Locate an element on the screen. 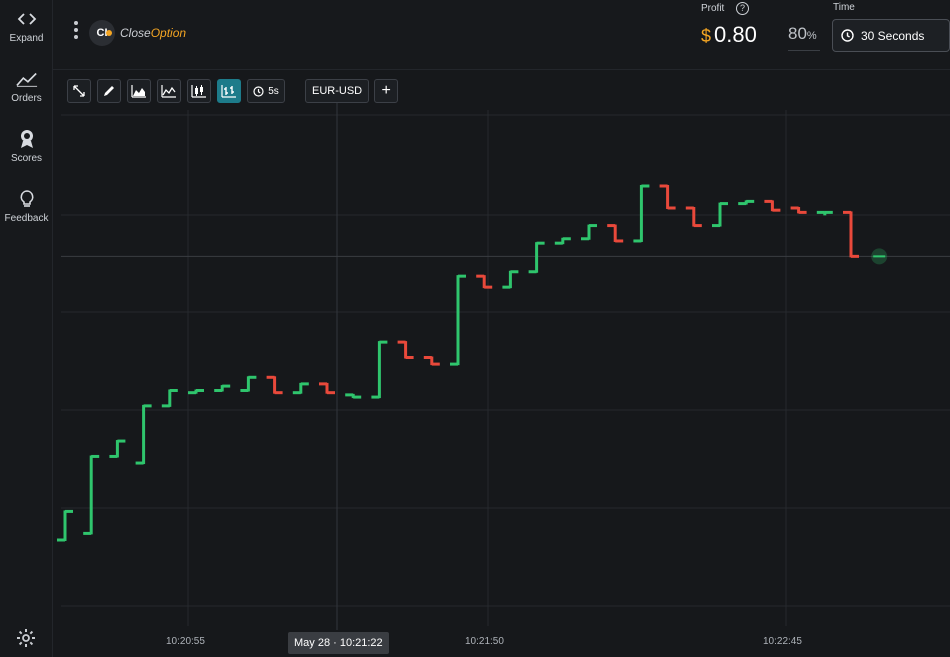 This screenshot has width=950, height=657. line-chart-button is located at coordinates (169, 91).